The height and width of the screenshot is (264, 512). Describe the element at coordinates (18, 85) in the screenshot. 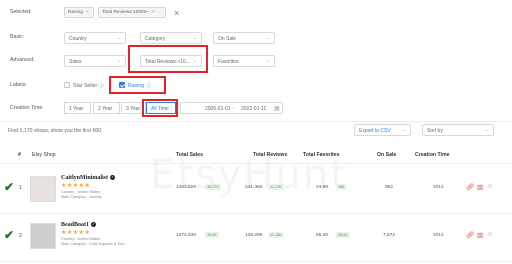

I see `labels-label: Labels:` at that location.